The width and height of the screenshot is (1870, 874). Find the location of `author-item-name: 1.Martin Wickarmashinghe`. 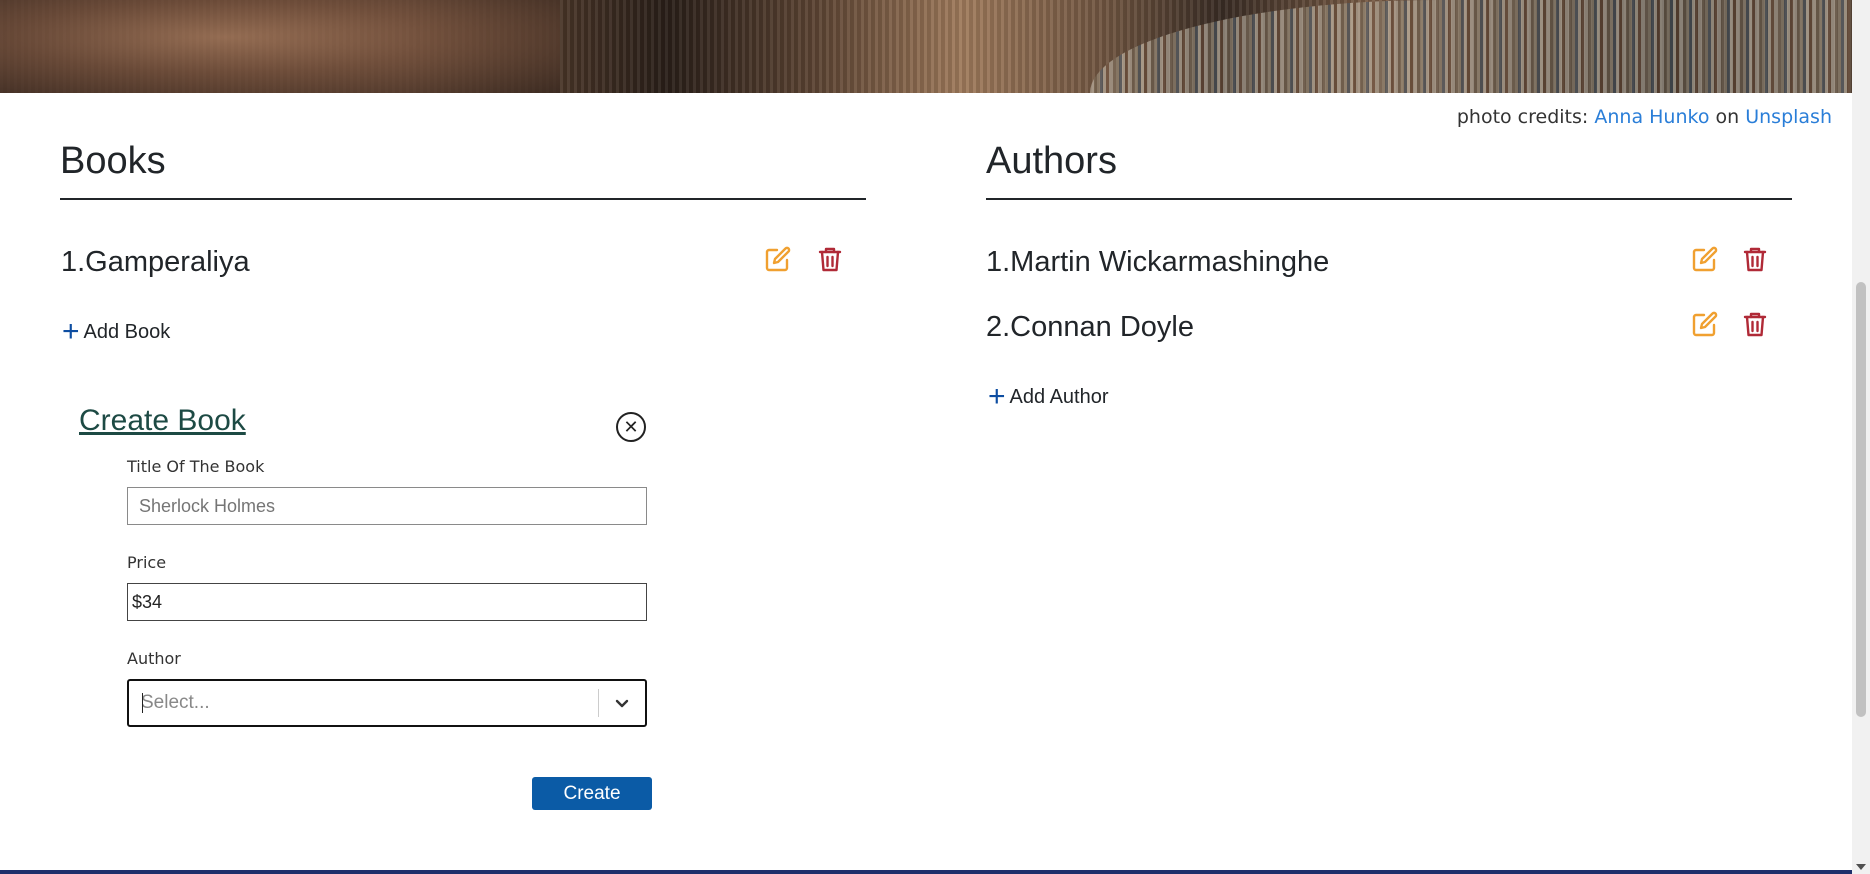

author-item-name: 1.Martin Wickarmashinghe is located at coordinates (1158, 262).